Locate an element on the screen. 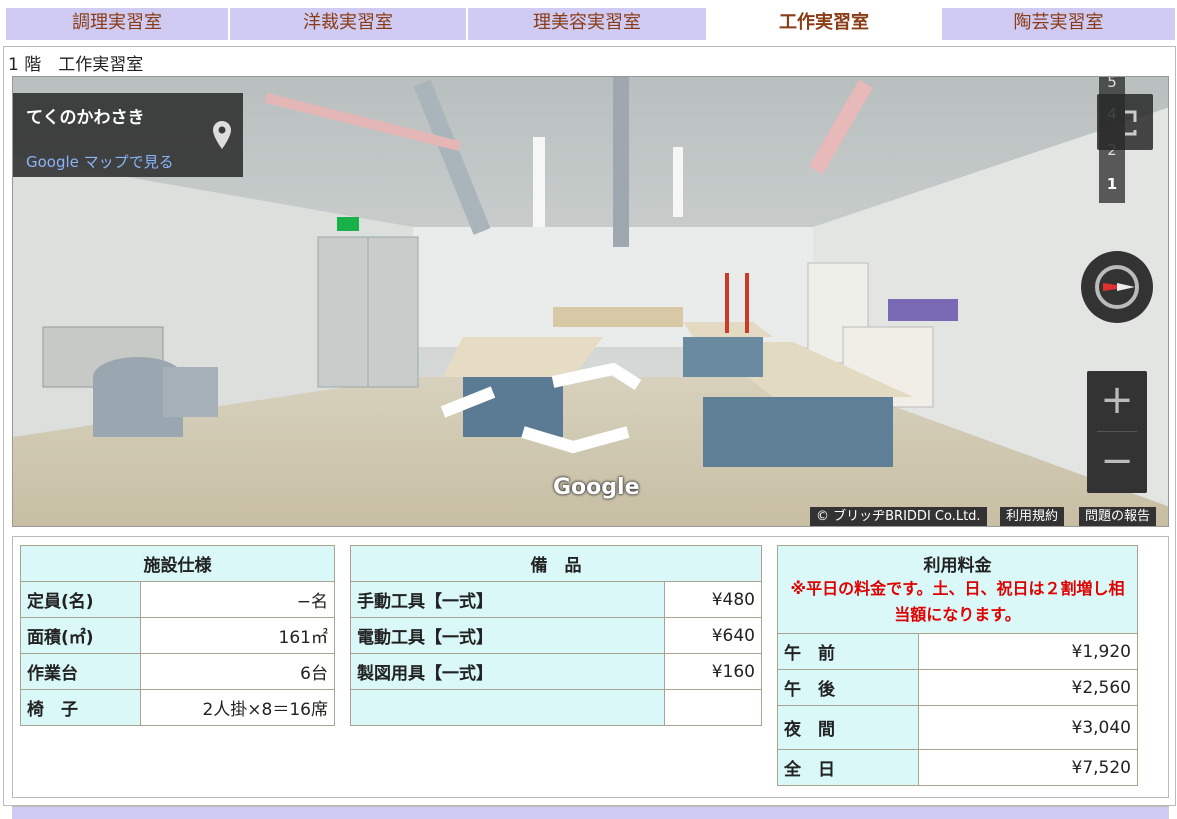 This screenshot has width=1177, height=819. fee-period: 午 後 is located at coordinates (848, 687).